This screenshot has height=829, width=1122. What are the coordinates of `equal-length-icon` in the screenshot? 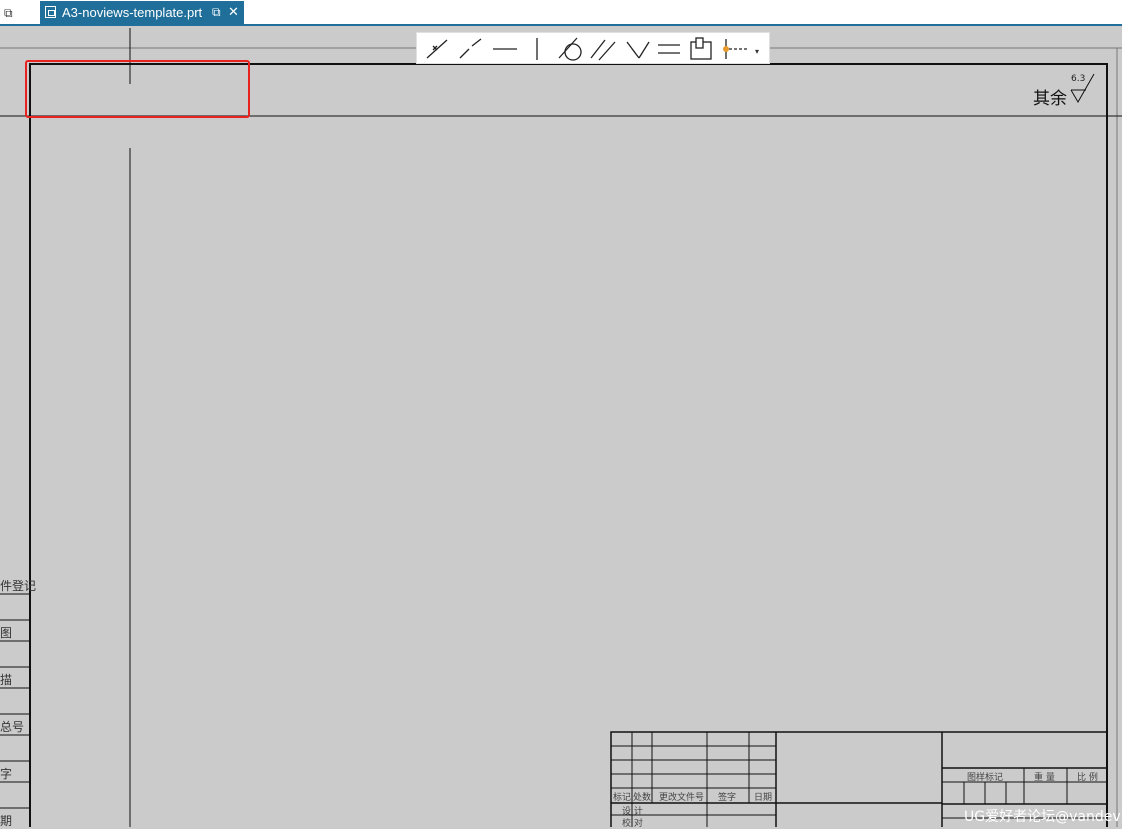 It's located at (669, 49).